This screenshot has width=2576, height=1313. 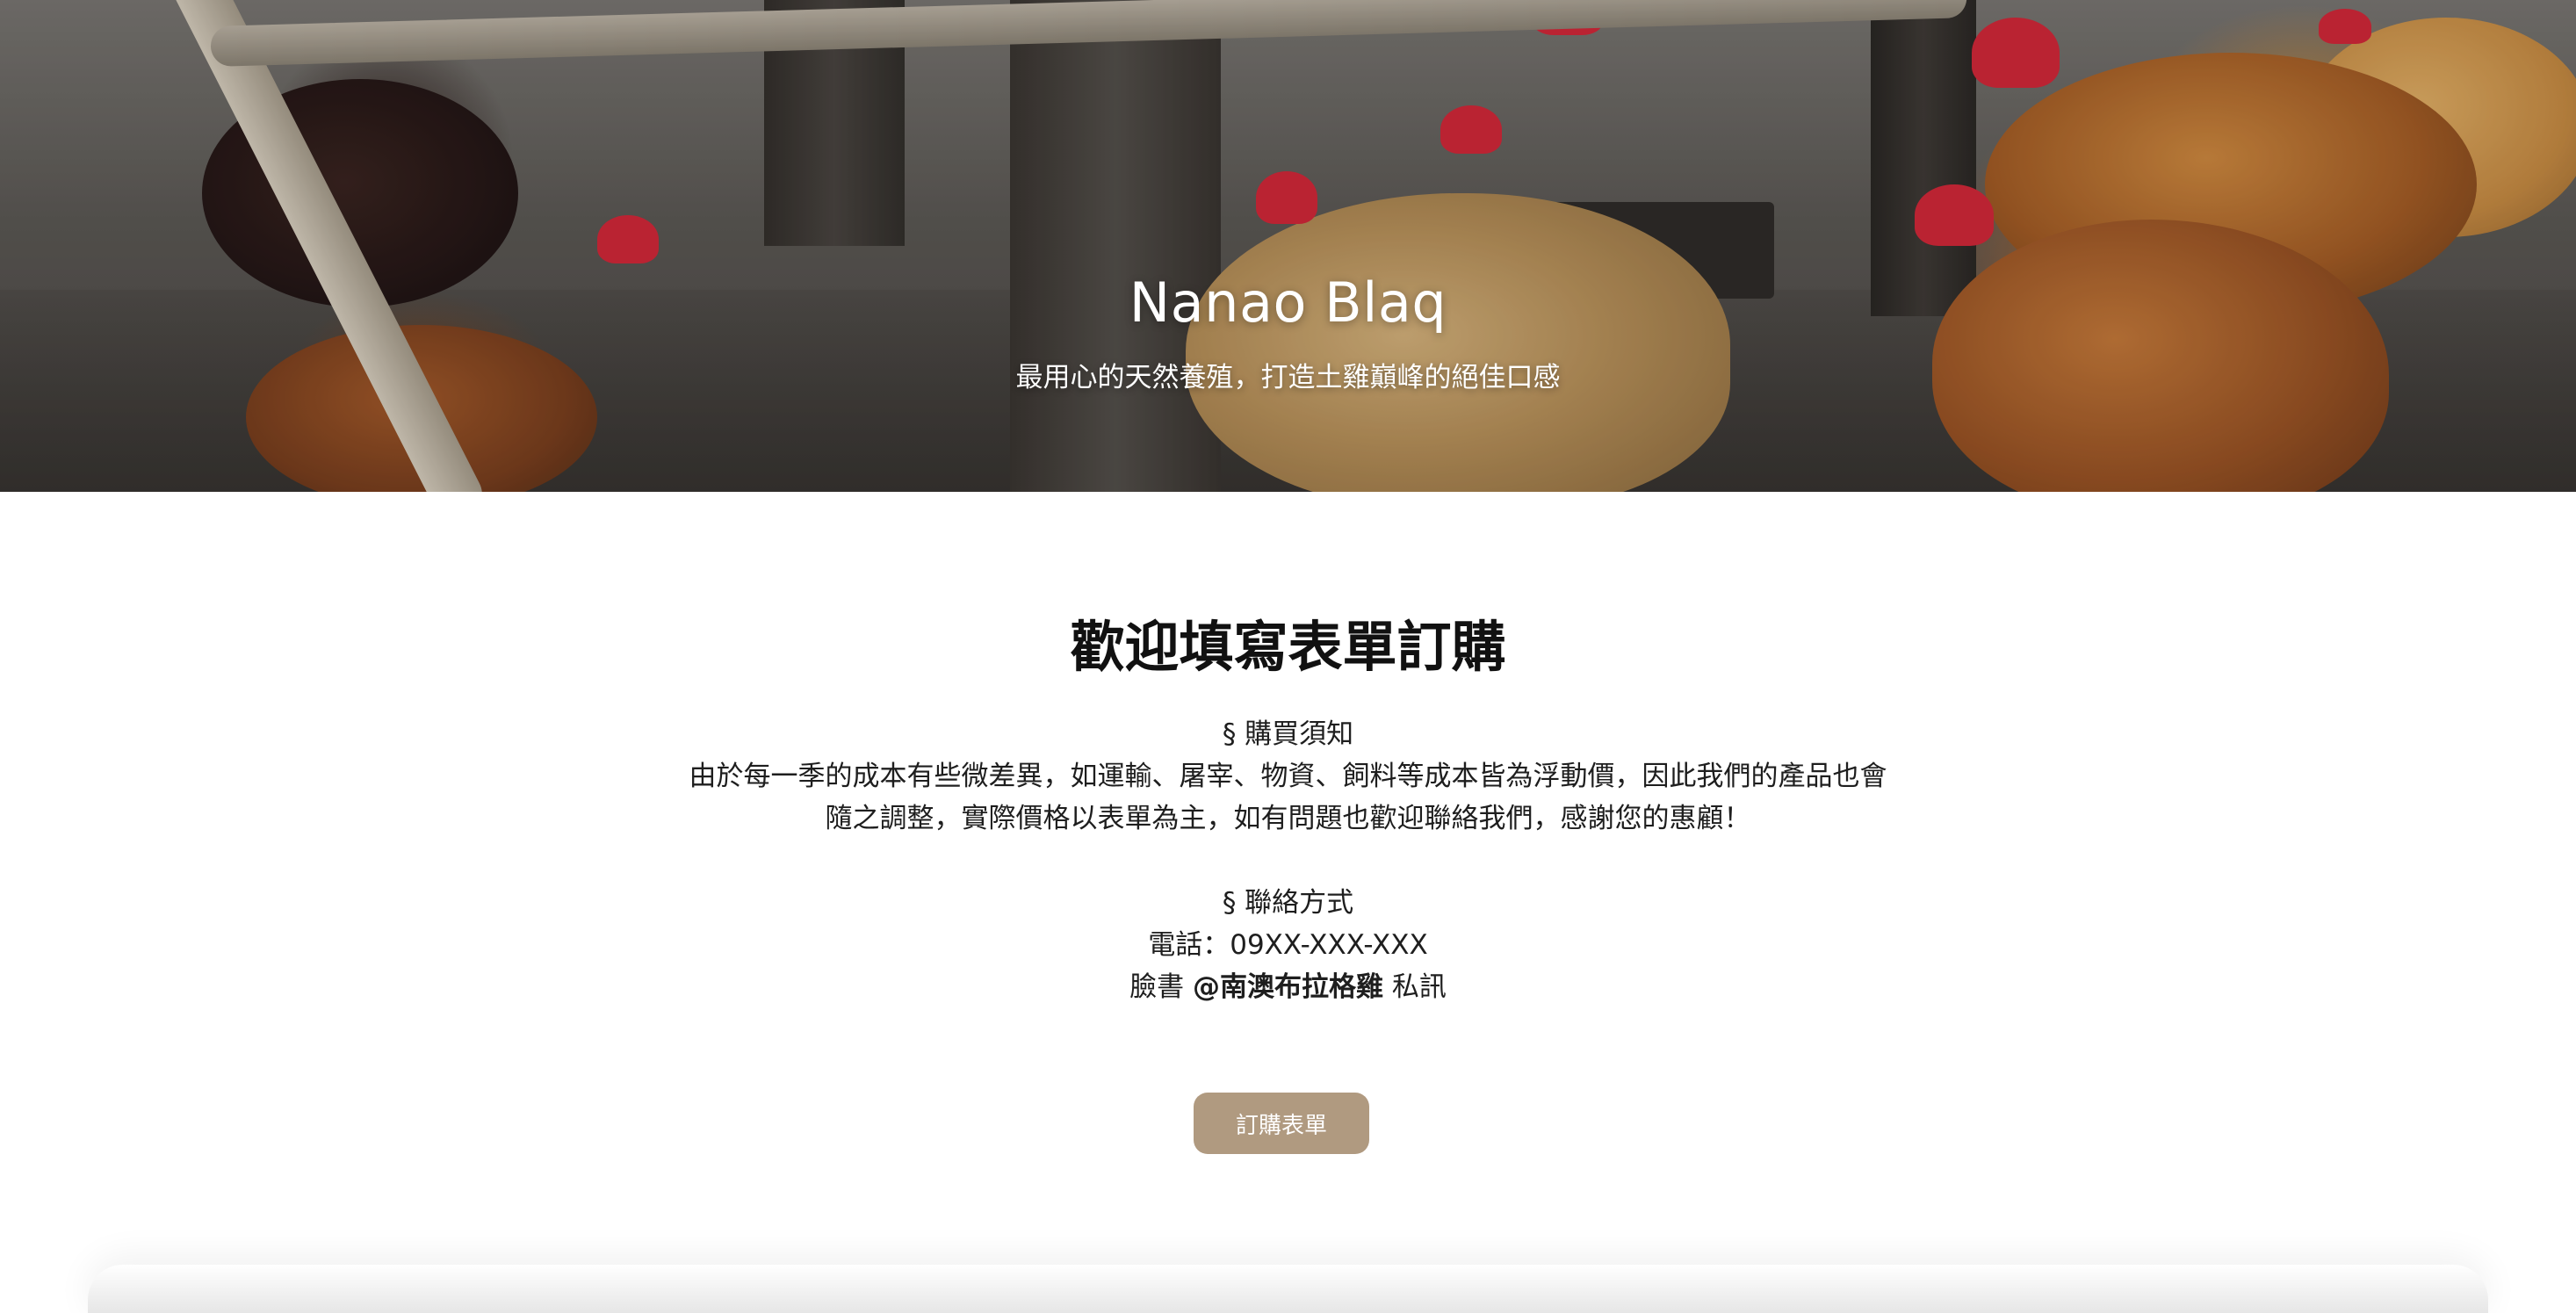 I want to click on purchase-notice-text-line-2: 隨之調整，實際價格以表單為主，如有問題也歡迎聯絡我們，感謝您的惠顧！, so click(x=1288, y=818).